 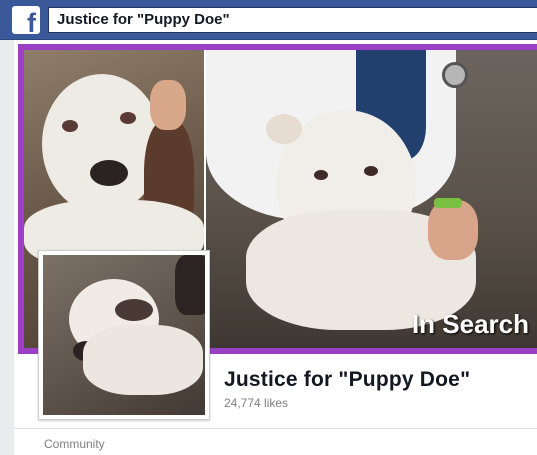 What do you see at coordinates (470, 324) in the screenshot?
I see `cover-overlay-text: In Search` at bounding box center [470, 324].